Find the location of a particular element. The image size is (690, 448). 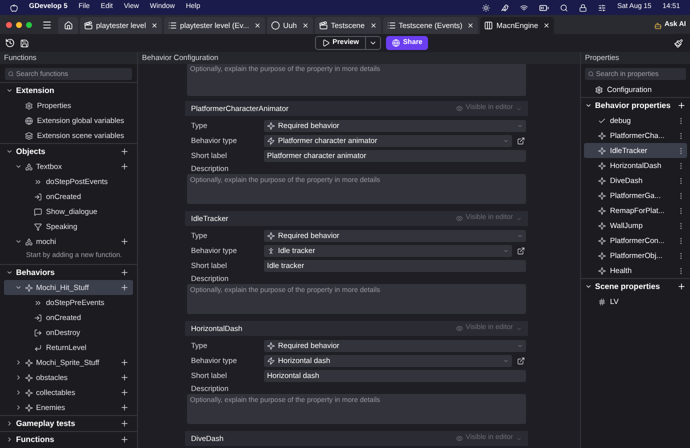

minimize-window-control is located at coordinates (19, 25).